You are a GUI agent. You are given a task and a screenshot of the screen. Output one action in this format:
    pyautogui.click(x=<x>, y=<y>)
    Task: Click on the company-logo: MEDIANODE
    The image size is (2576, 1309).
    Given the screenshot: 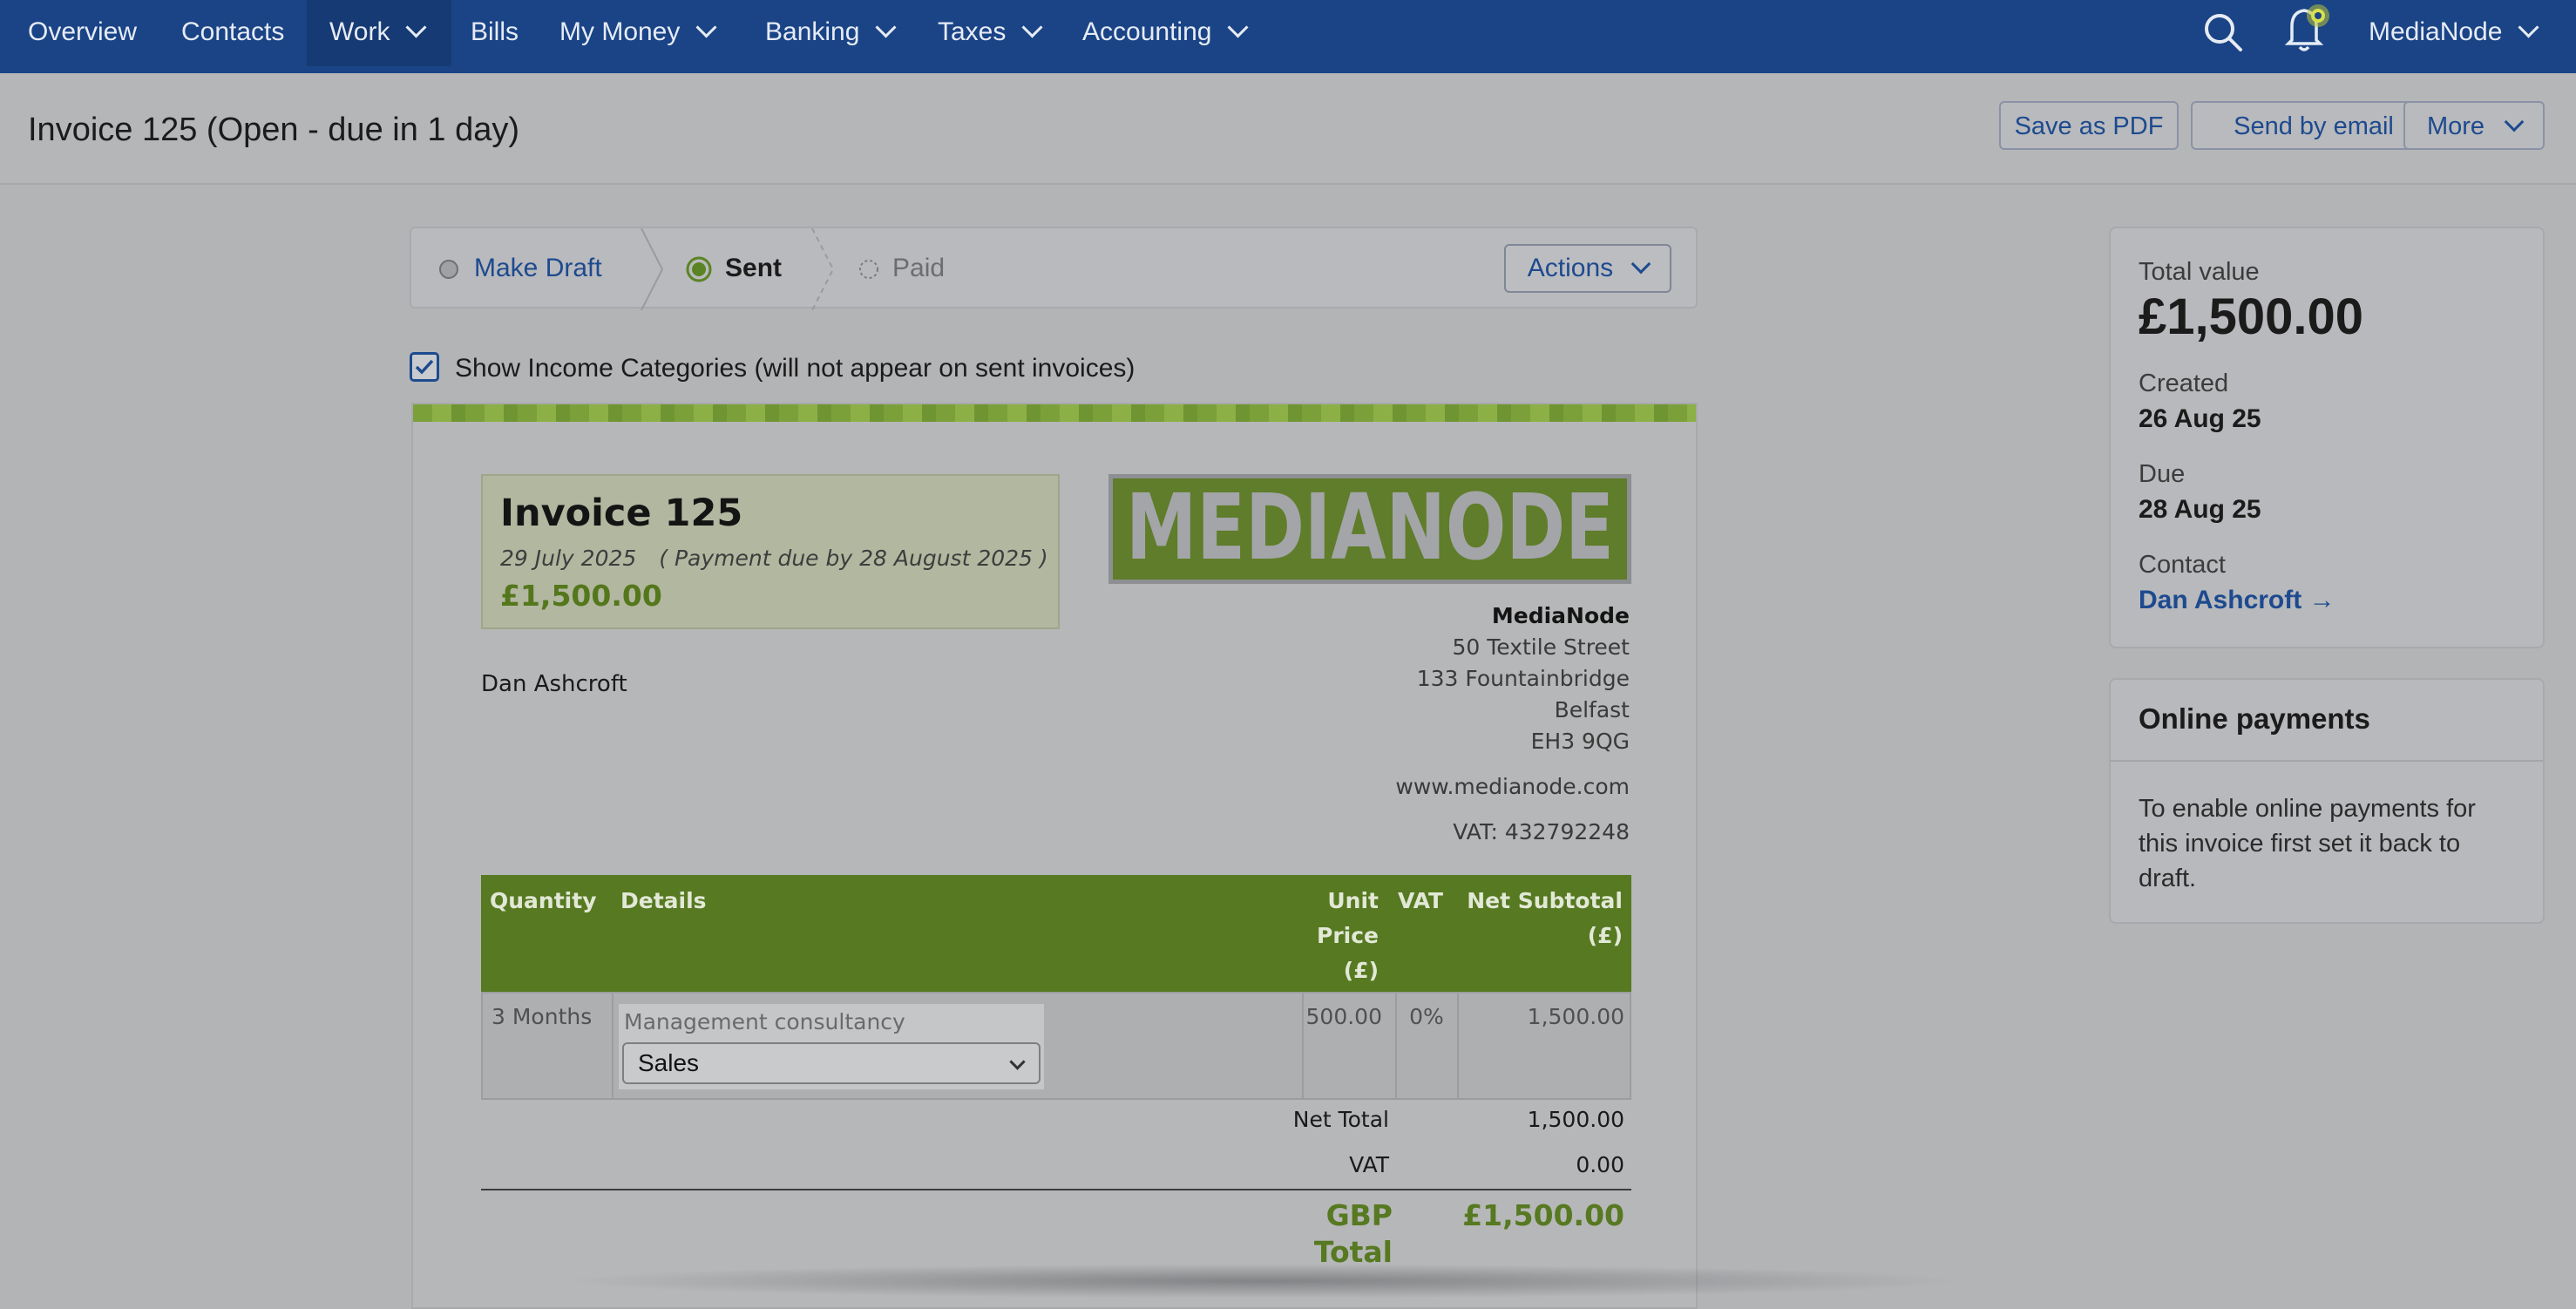 What is the action you would take?
    pyautogui.click(x=1370, y=529)
    